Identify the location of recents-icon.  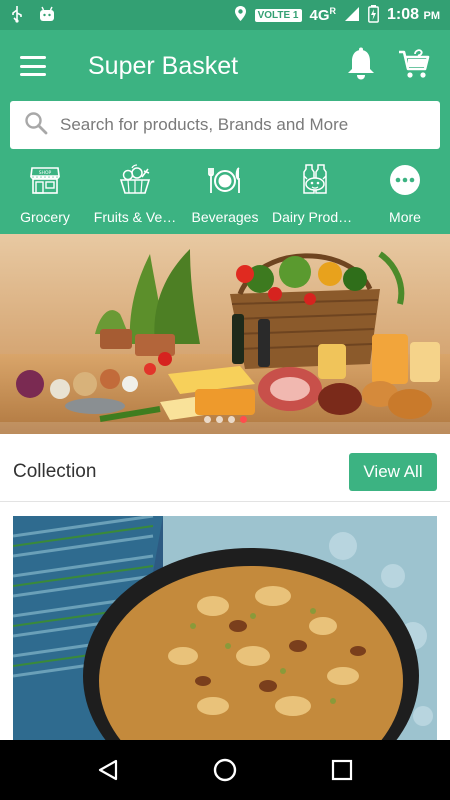
(342, 770).